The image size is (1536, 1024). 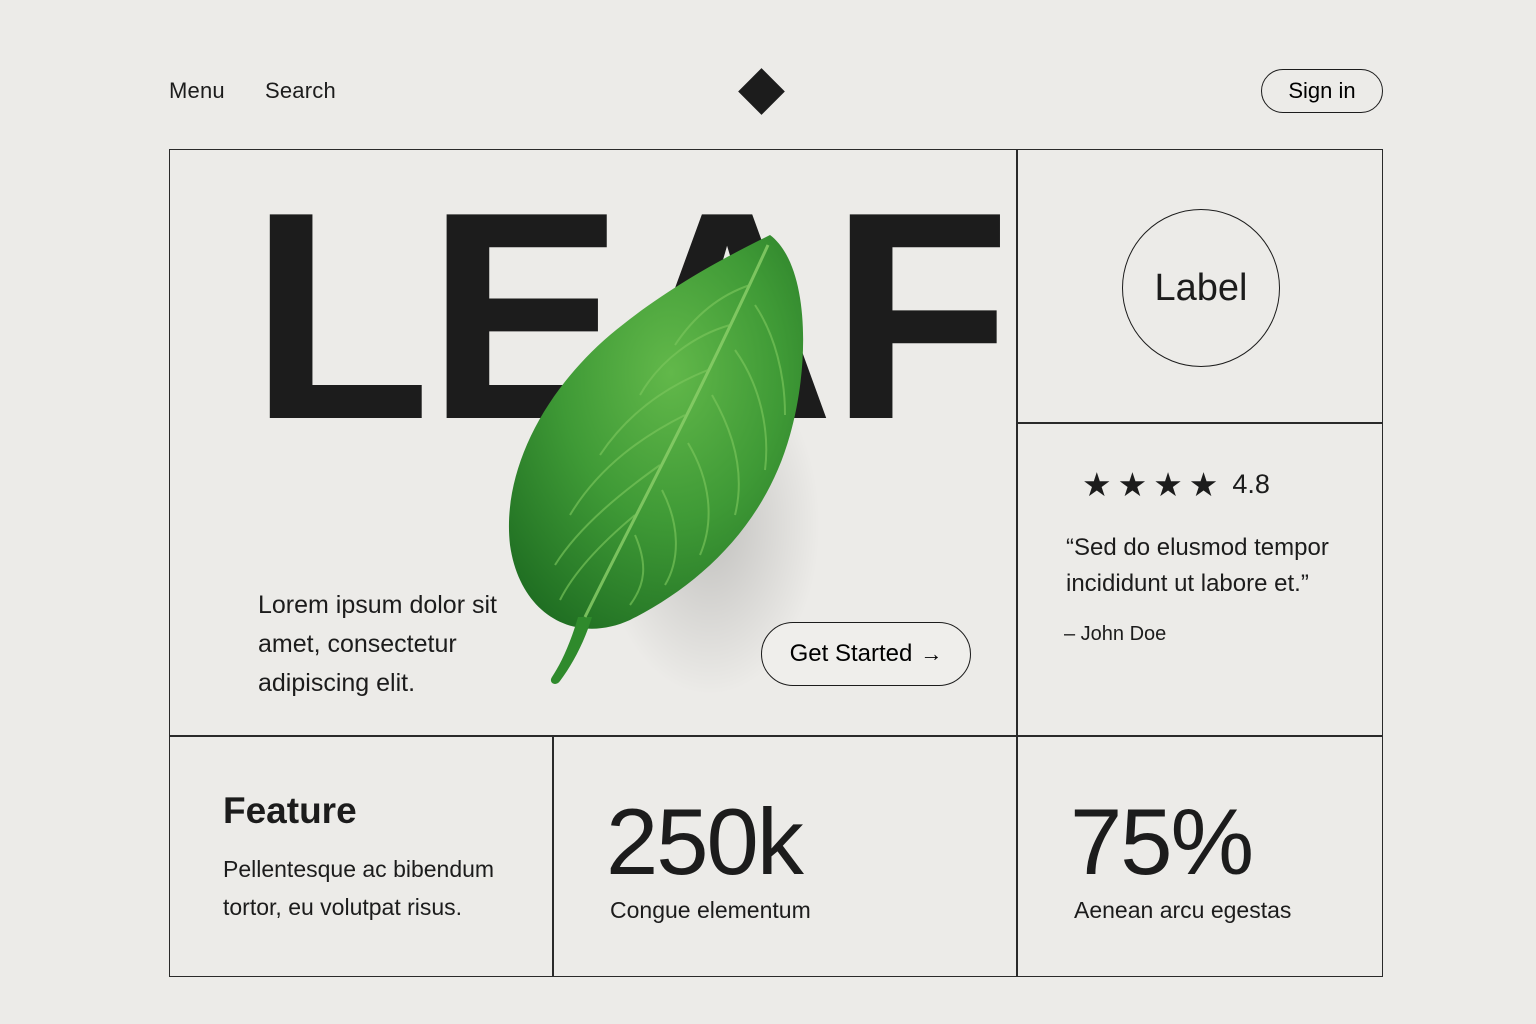 What do you see at coordinates (761, 91) in the screenshot?
I see `diamond-logo-icon` at bounding box center [761, 91].